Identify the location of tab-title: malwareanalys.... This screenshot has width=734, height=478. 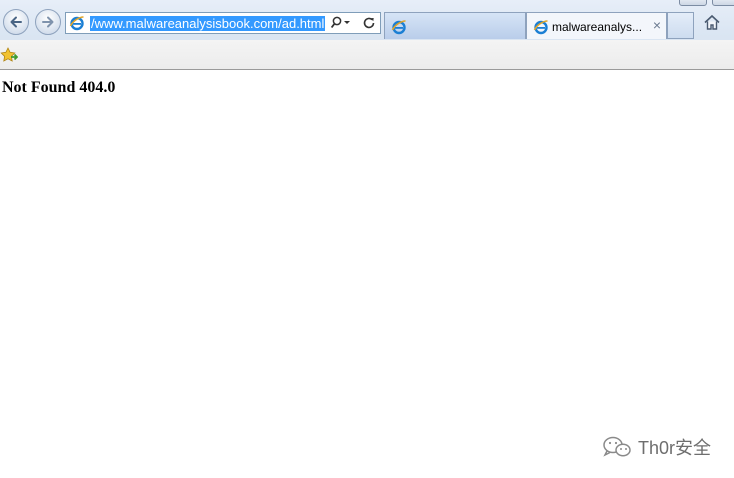
(597, 27).